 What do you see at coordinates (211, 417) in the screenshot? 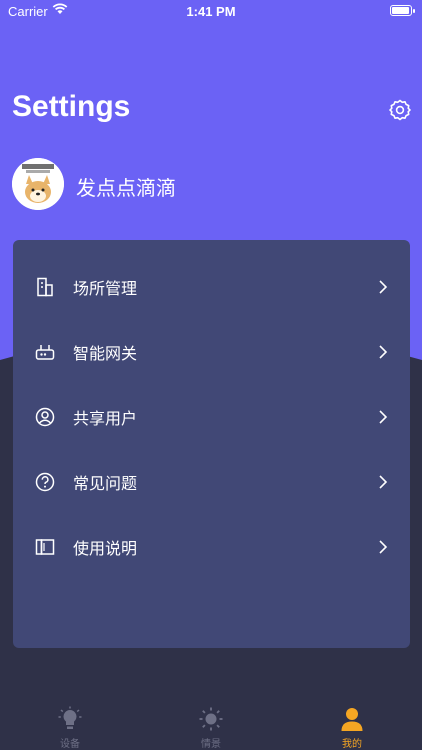
I see `menu-item-shared-users: 共享用户` at bounding box center [211, 417].